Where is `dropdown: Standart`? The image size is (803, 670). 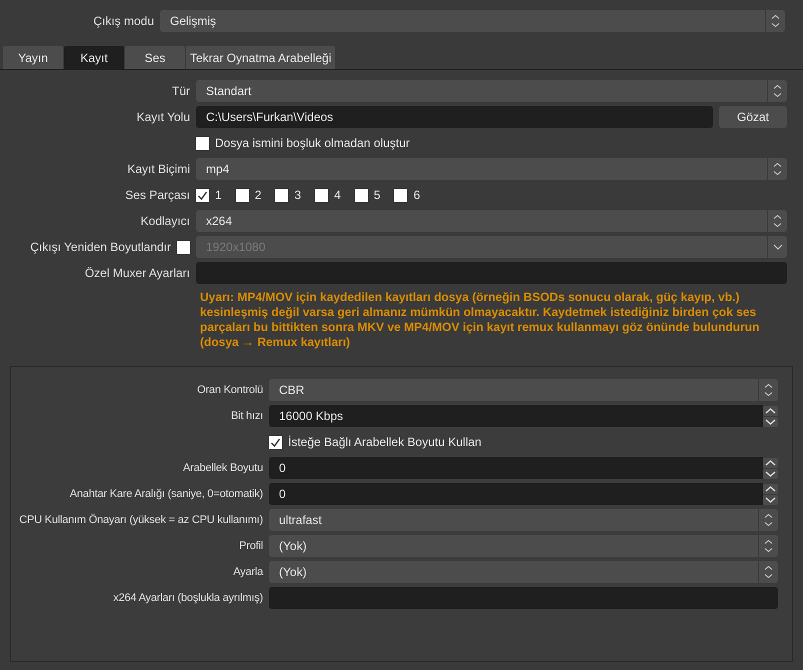
dropdown: Standart is located at coordinates (491, 91).